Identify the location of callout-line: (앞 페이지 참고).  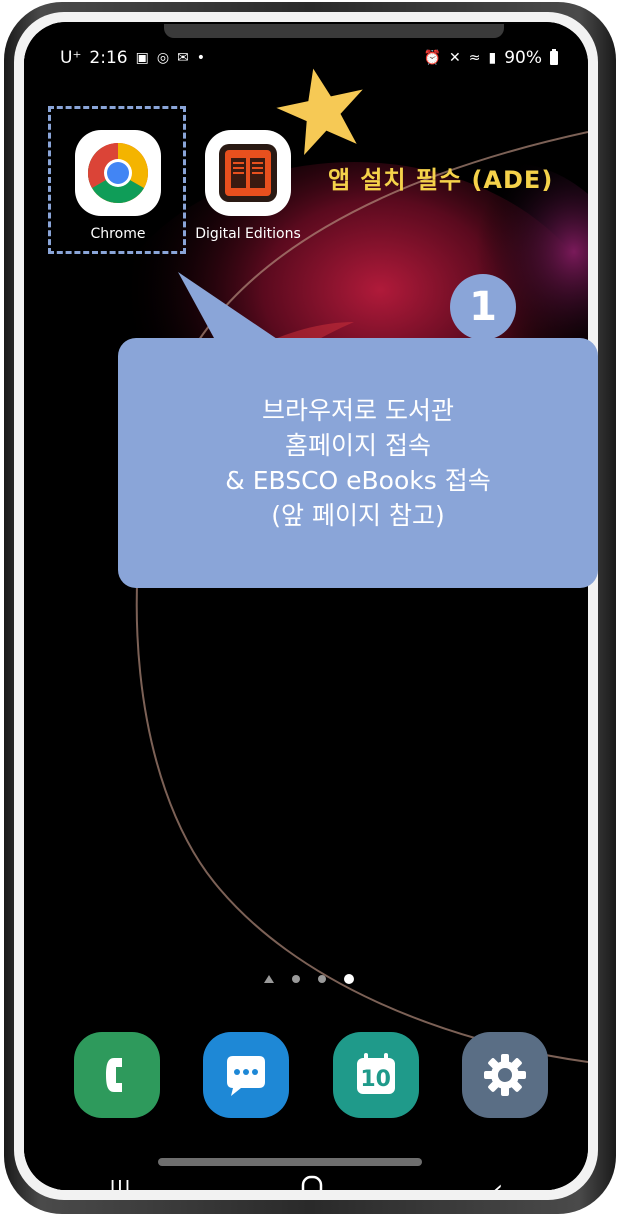
(358, 515).